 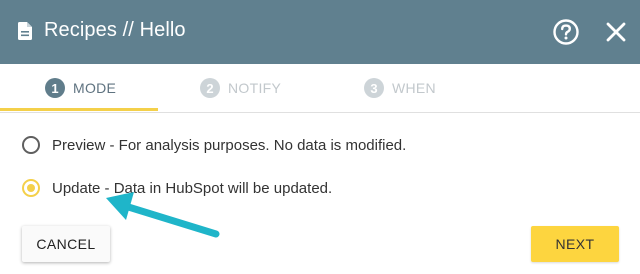 What do you see at coordinates (566, 32) in the screenshot?
I see `help-icon` at bounding box center [566, 32].